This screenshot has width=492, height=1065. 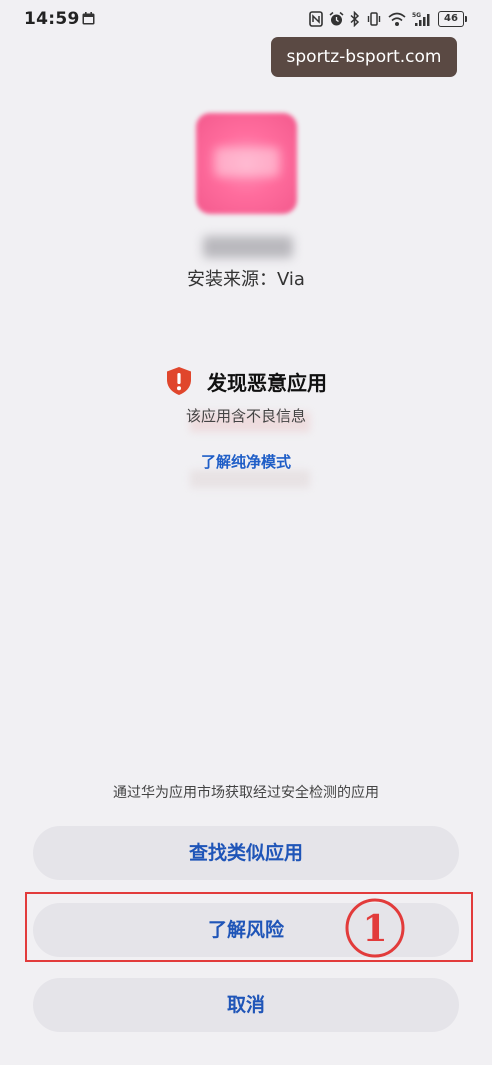 I want to click on app-name-blurred, so click(x=248, y=247).